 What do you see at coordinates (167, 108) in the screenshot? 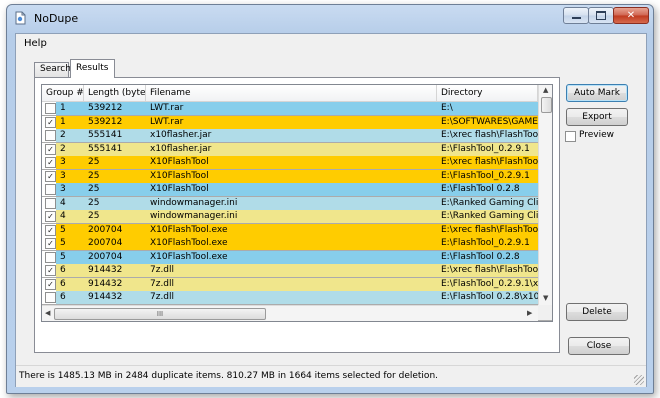
I see `cell-filename: LWT.rar` at bounding box center [167, 108].